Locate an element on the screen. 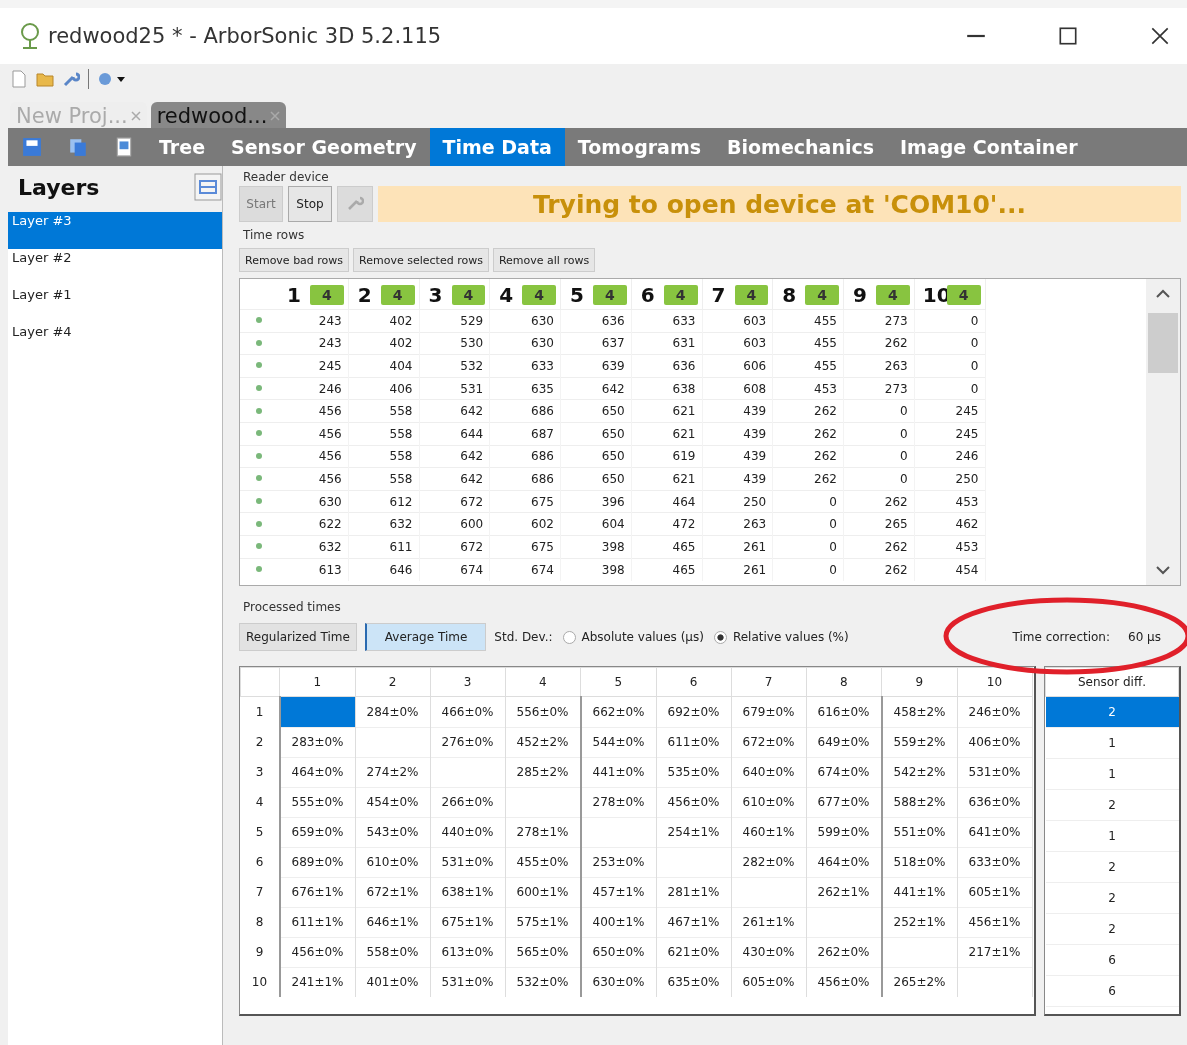  table-cell: 441±1% is located at coordinates (919, 892).